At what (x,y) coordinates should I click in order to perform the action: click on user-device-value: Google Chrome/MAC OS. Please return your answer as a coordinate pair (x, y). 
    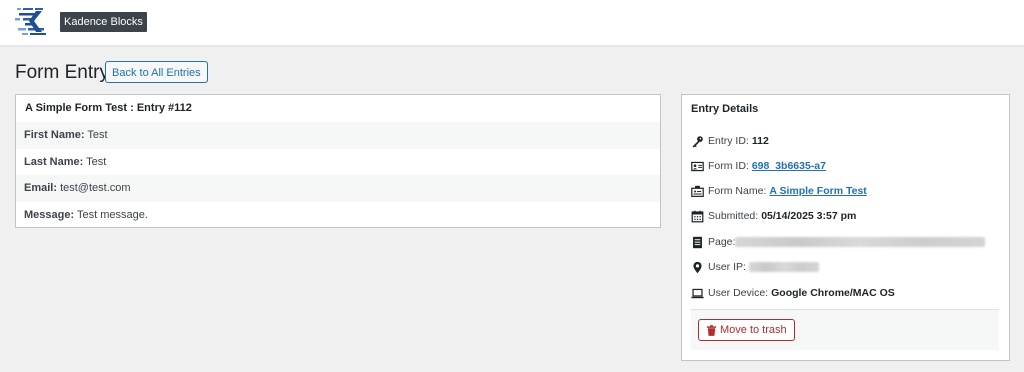
    Looking at the image, I should click on (833, 293).